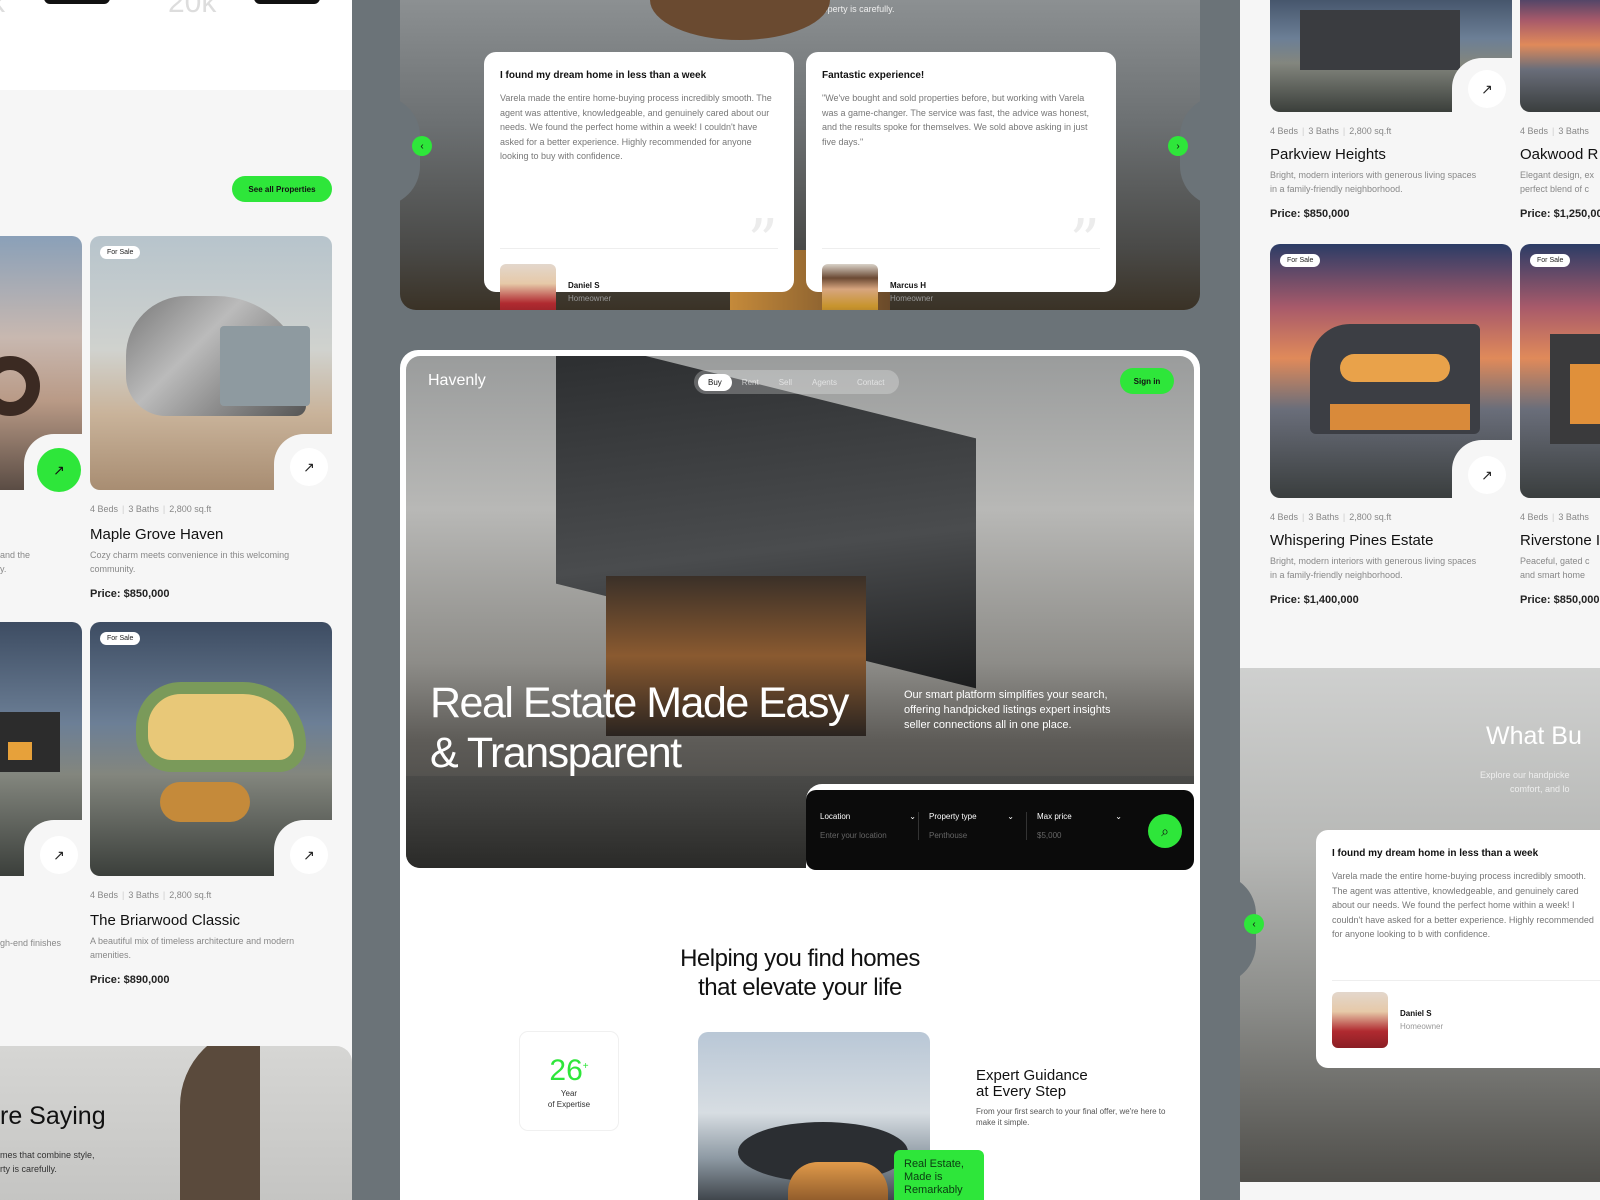 The image size is (1600, 1200). What do you see at coordinates (176, 45) in the screenshot?
I see `stats-strip: k 20k` at bounding box center [176, 45].